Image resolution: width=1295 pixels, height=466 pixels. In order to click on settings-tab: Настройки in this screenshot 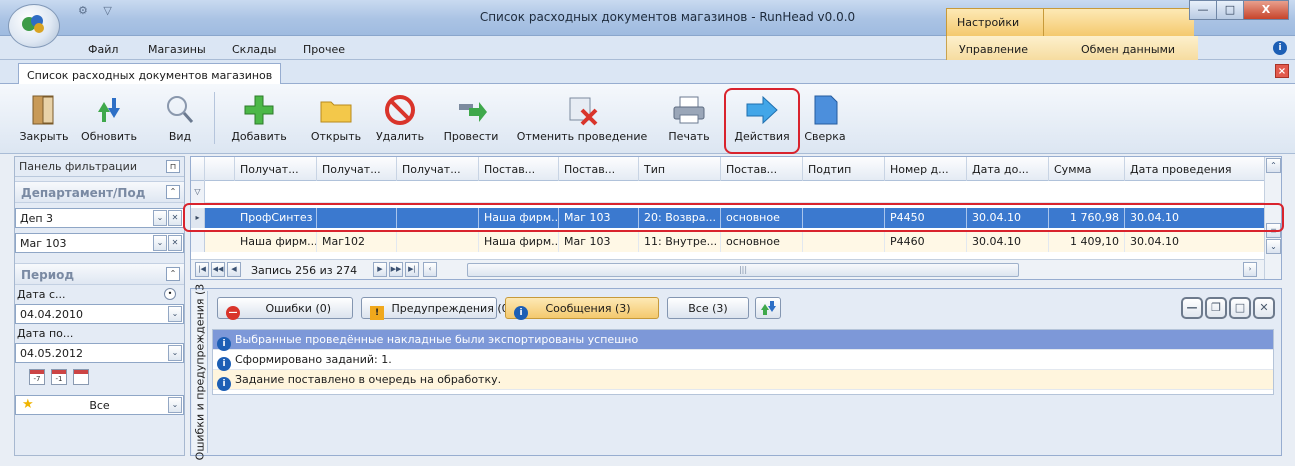, I will do `click(995, 22)`.